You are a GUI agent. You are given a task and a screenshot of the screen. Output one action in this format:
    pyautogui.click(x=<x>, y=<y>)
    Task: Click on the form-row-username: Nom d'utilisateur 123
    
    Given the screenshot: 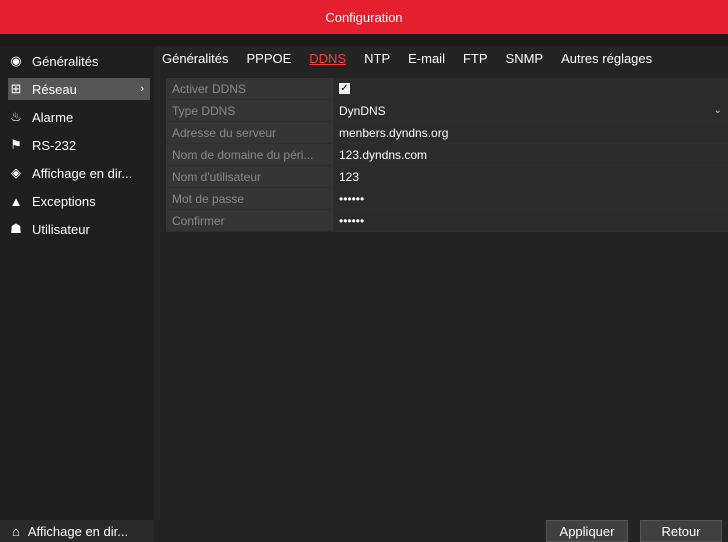 What is the action you would take?
    pyautogui.click(x=447, y=177)
    